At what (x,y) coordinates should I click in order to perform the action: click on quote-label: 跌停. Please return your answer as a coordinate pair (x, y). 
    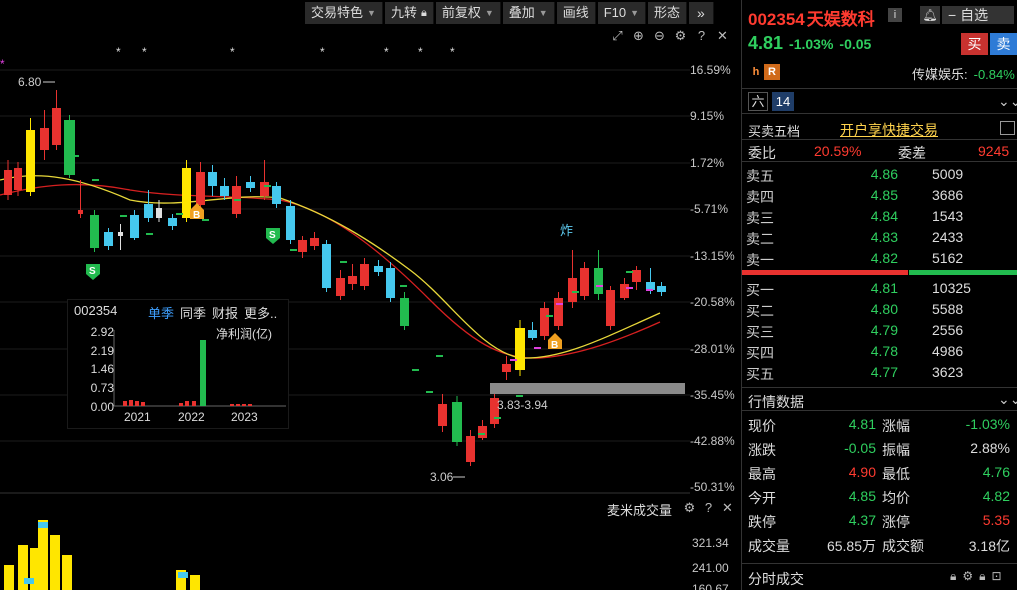
    Looking at the image, I should click on (762, 522).